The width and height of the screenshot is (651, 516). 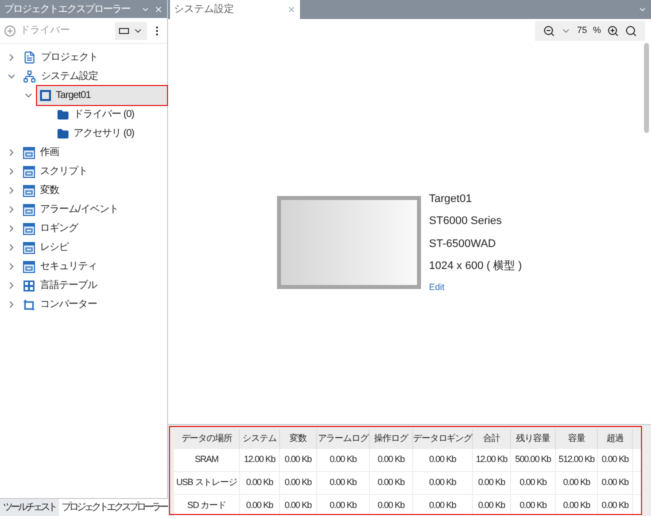 I want to click on grid-icon, so click(x=29, y=286).